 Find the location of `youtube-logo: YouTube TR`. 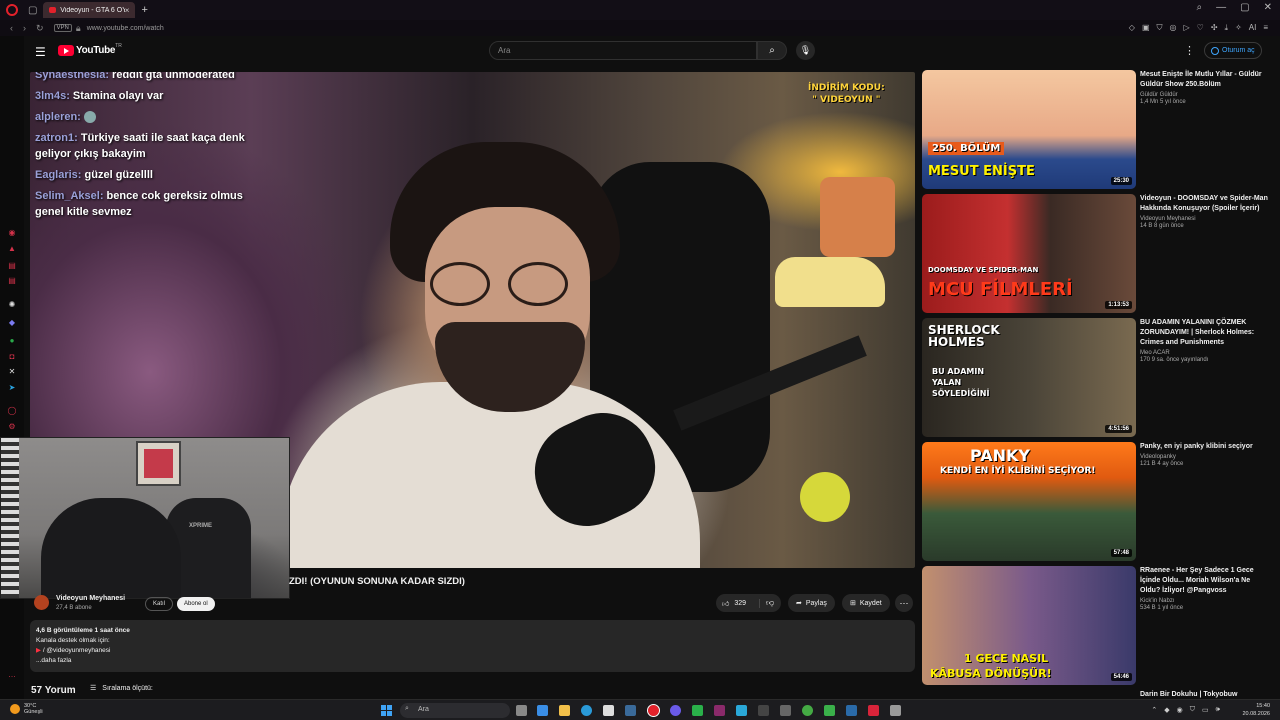

youtube-logo: YouTube TR is located at coordinates (90, 49).